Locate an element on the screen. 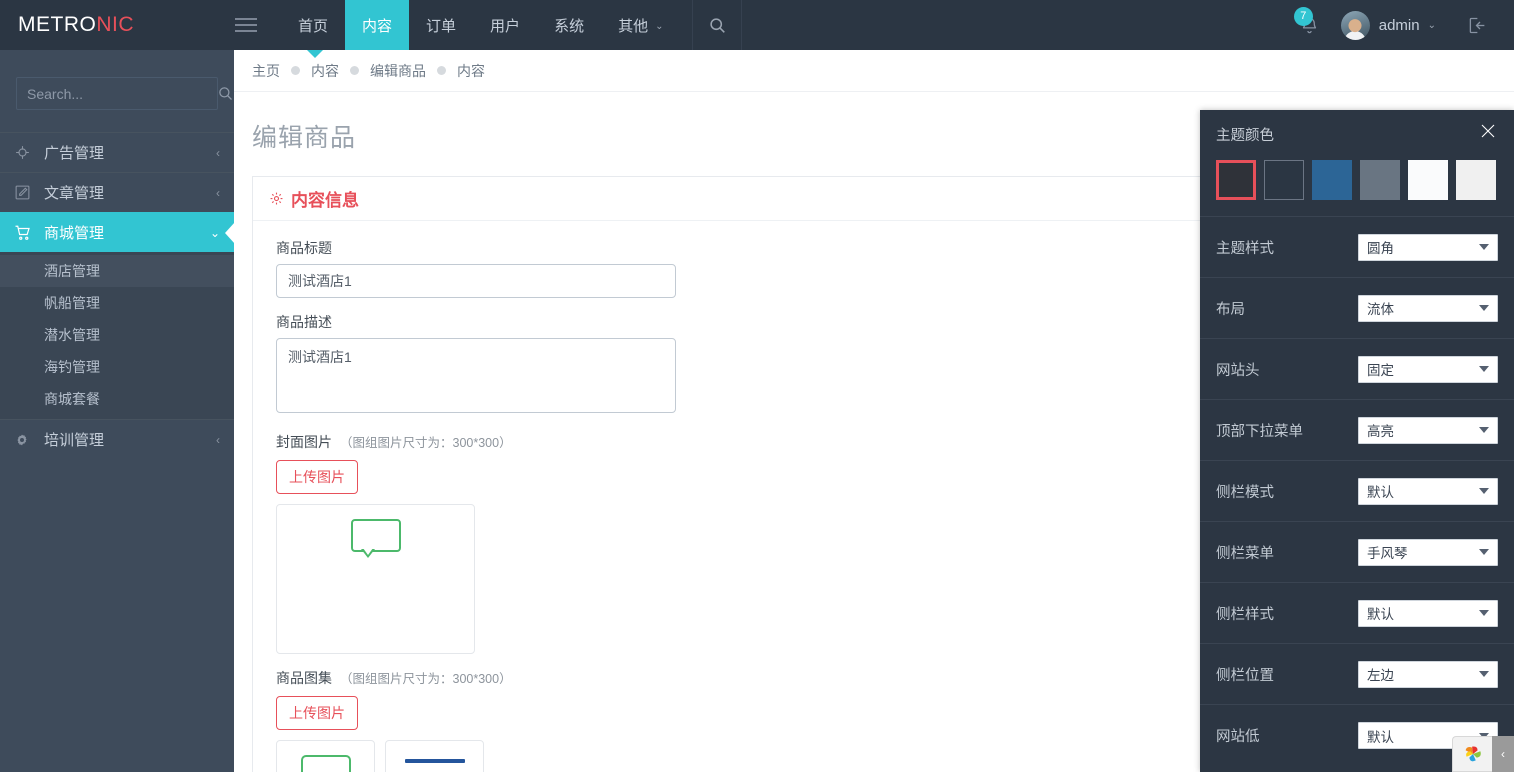 The image size is (1514, 772). theme-row-label: 网站头 is located at coordinates (1238, 370).